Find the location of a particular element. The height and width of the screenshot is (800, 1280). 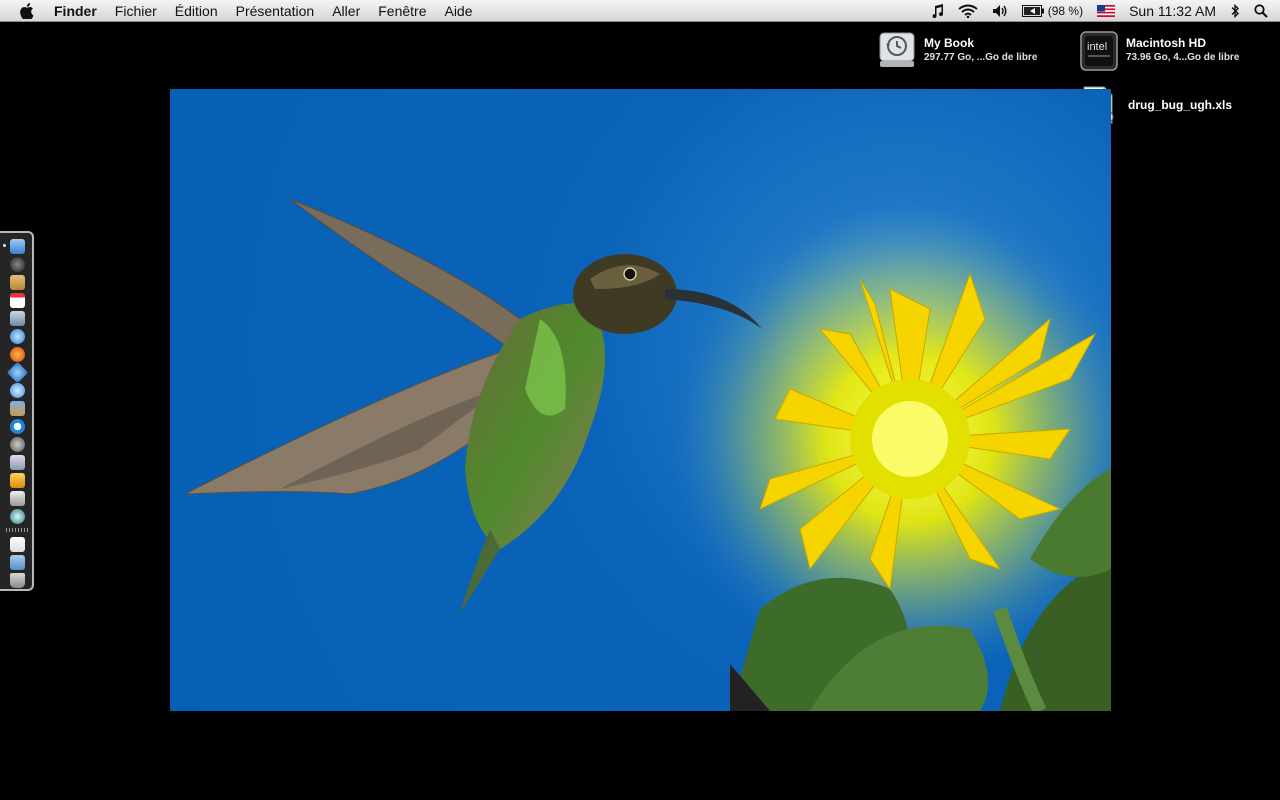

preview-icon is located at coordinates (17, 318).